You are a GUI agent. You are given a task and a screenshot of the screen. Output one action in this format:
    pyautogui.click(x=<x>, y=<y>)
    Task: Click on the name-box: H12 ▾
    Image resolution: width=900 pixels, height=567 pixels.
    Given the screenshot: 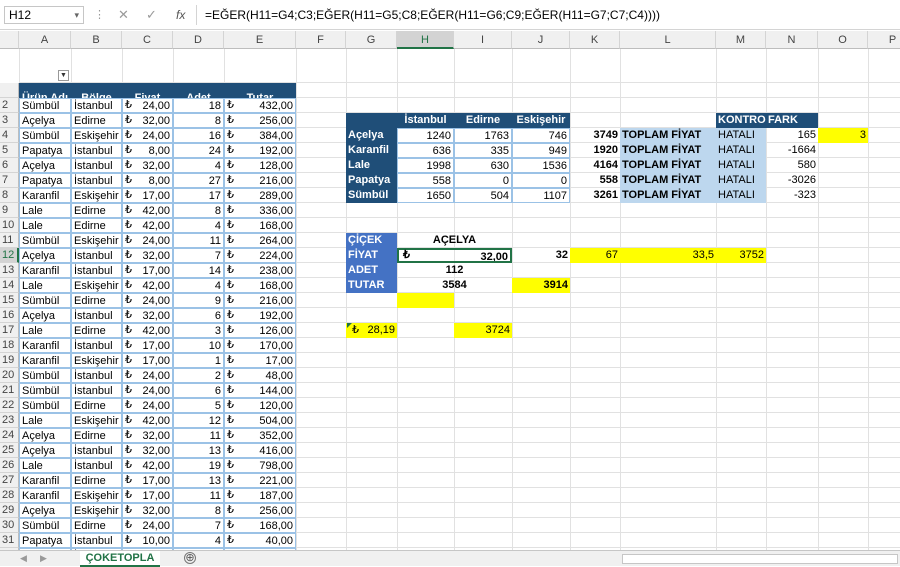 What is the action you would take?
    pyautogui.click(x=44, y=15)
    